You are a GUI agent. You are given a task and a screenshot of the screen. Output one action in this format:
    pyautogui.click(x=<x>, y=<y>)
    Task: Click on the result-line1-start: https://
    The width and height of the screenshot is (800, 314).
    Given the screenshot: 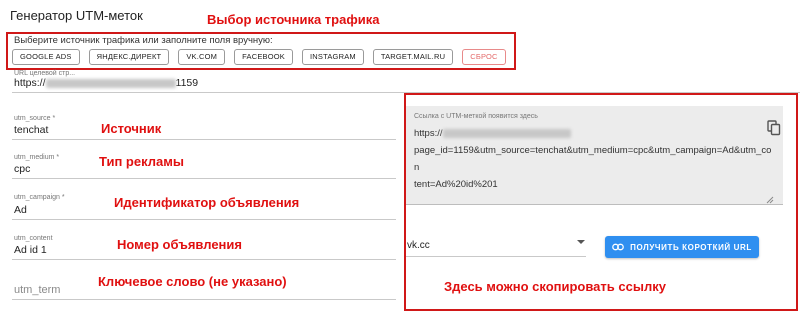 What is the action you would take?
    pyautogui.click(x=428, y=133)
    